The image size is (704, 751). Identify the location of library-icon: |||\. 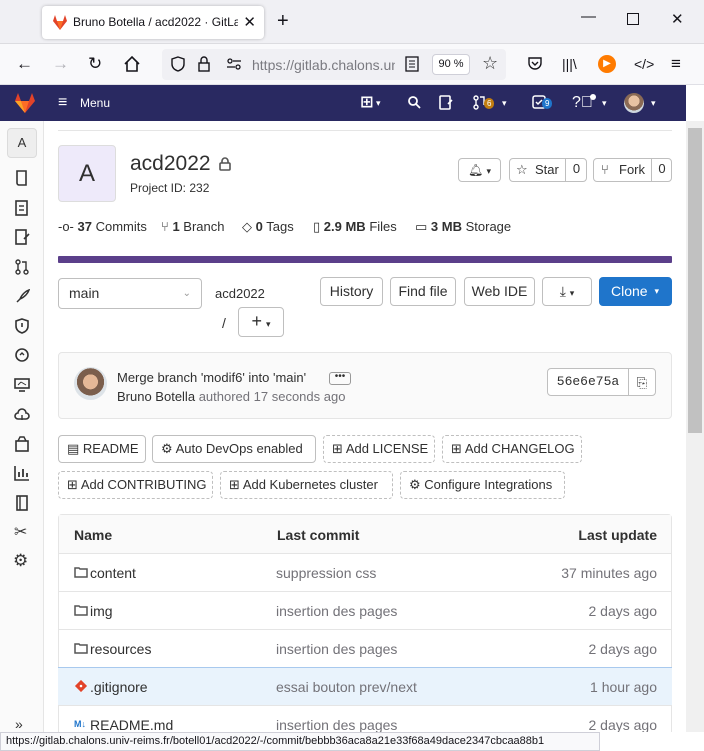
(569, 64).